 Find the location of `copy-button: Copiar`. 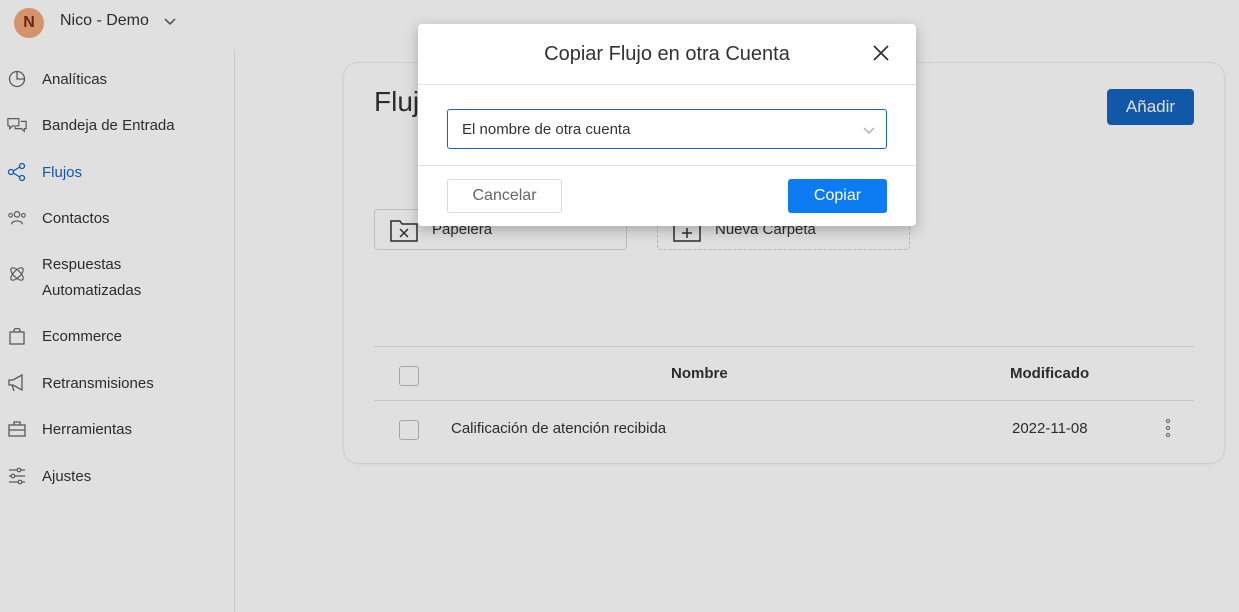

copy-button: Copiar is located at coordinates (837, 196).